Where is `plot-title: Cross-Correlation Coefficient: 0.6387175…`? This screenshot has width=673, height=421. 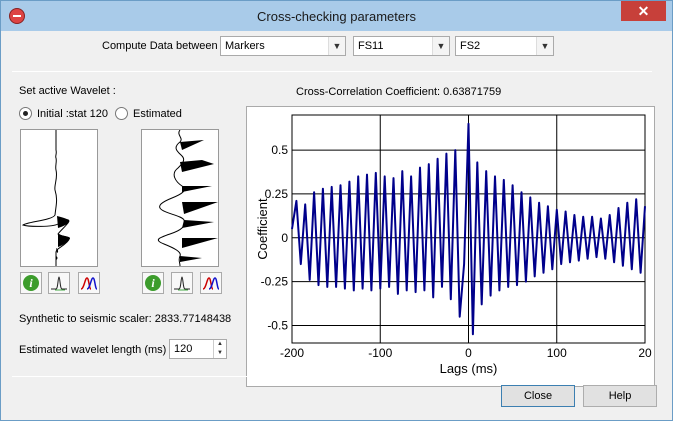 plot-title: Cross-Correlation Coefficient: 0.6387175… is located at coordinates (399, 92).